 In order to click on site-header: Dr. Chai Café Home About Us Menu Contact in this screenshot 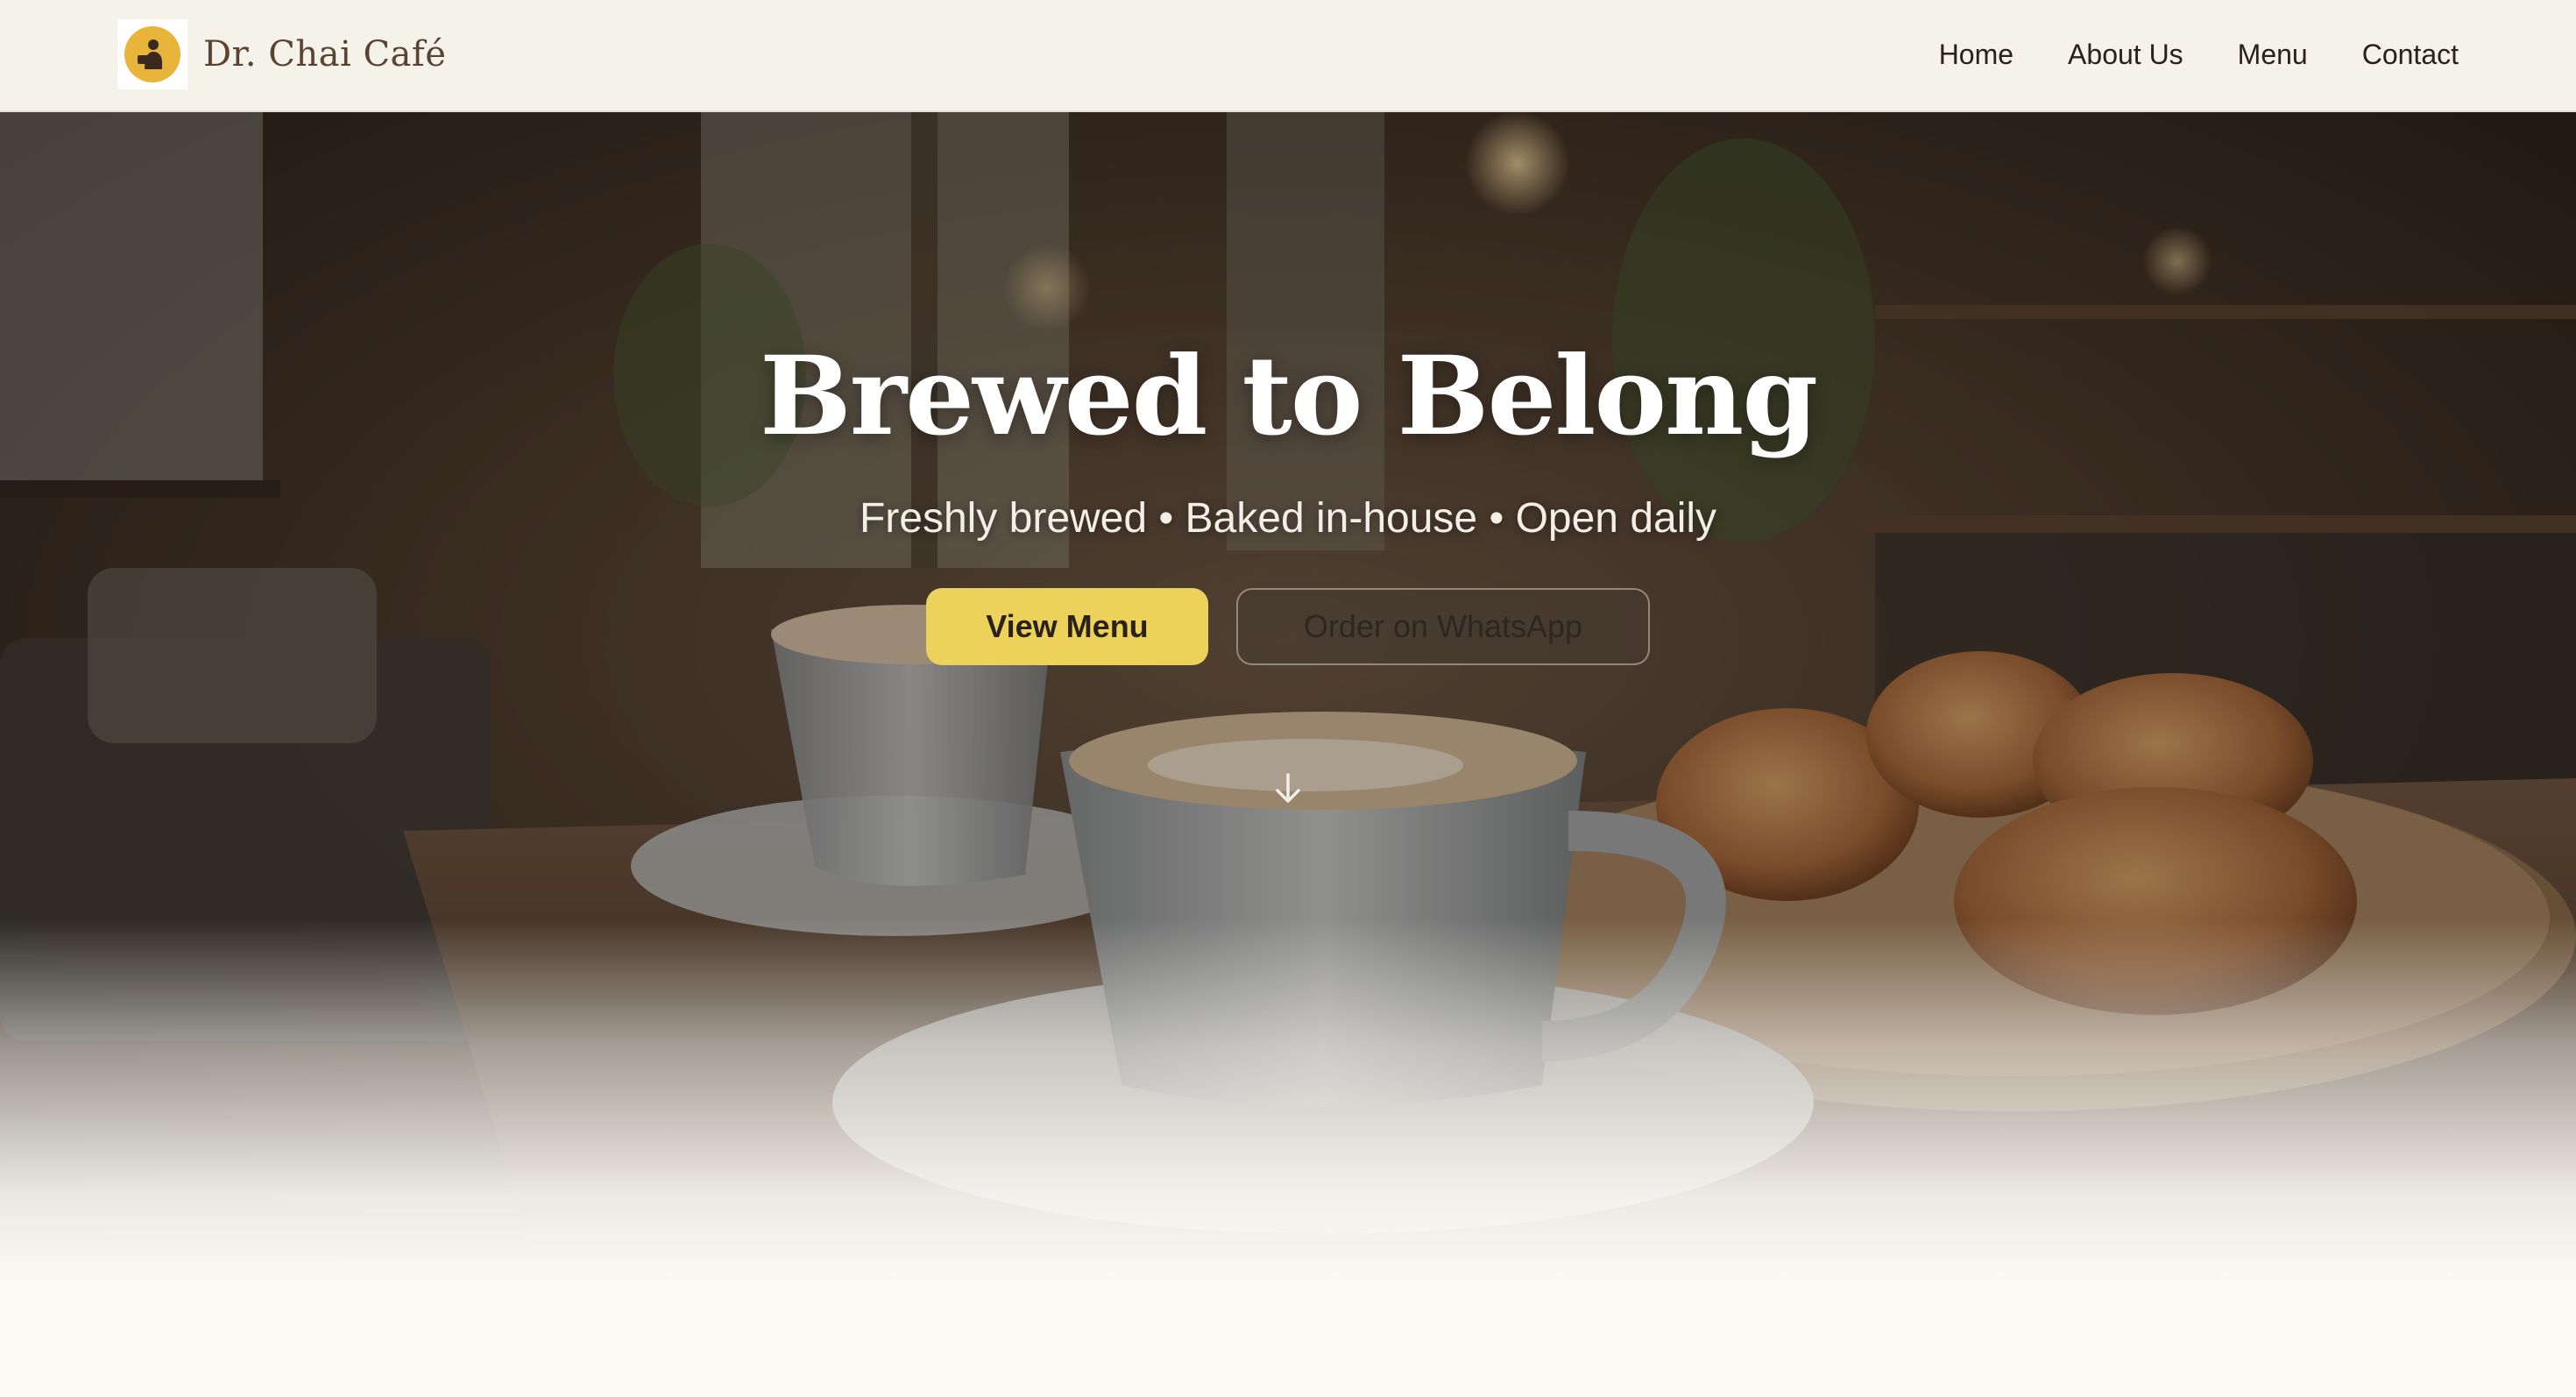, I will do `click(1288, 56)`.